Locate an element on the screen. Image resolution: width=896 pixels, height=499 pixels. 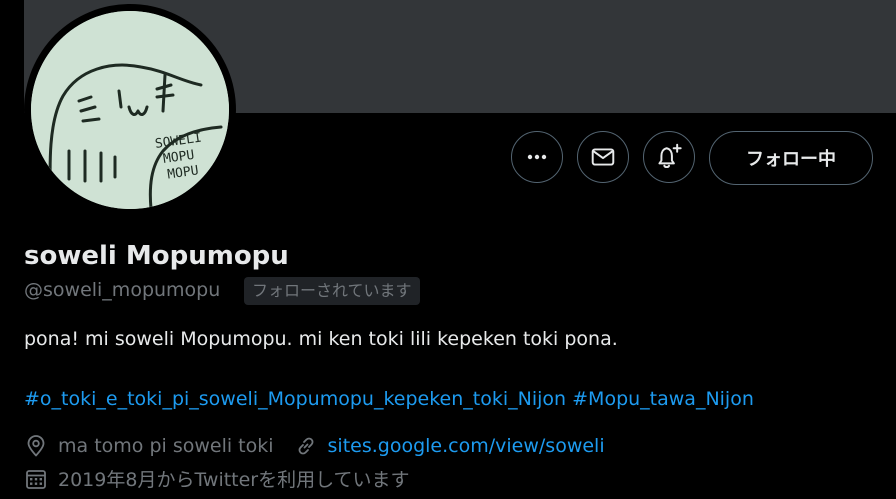
avatar-drawing: SOWELI MOPU MOPU is located at coordinates (130, 110).